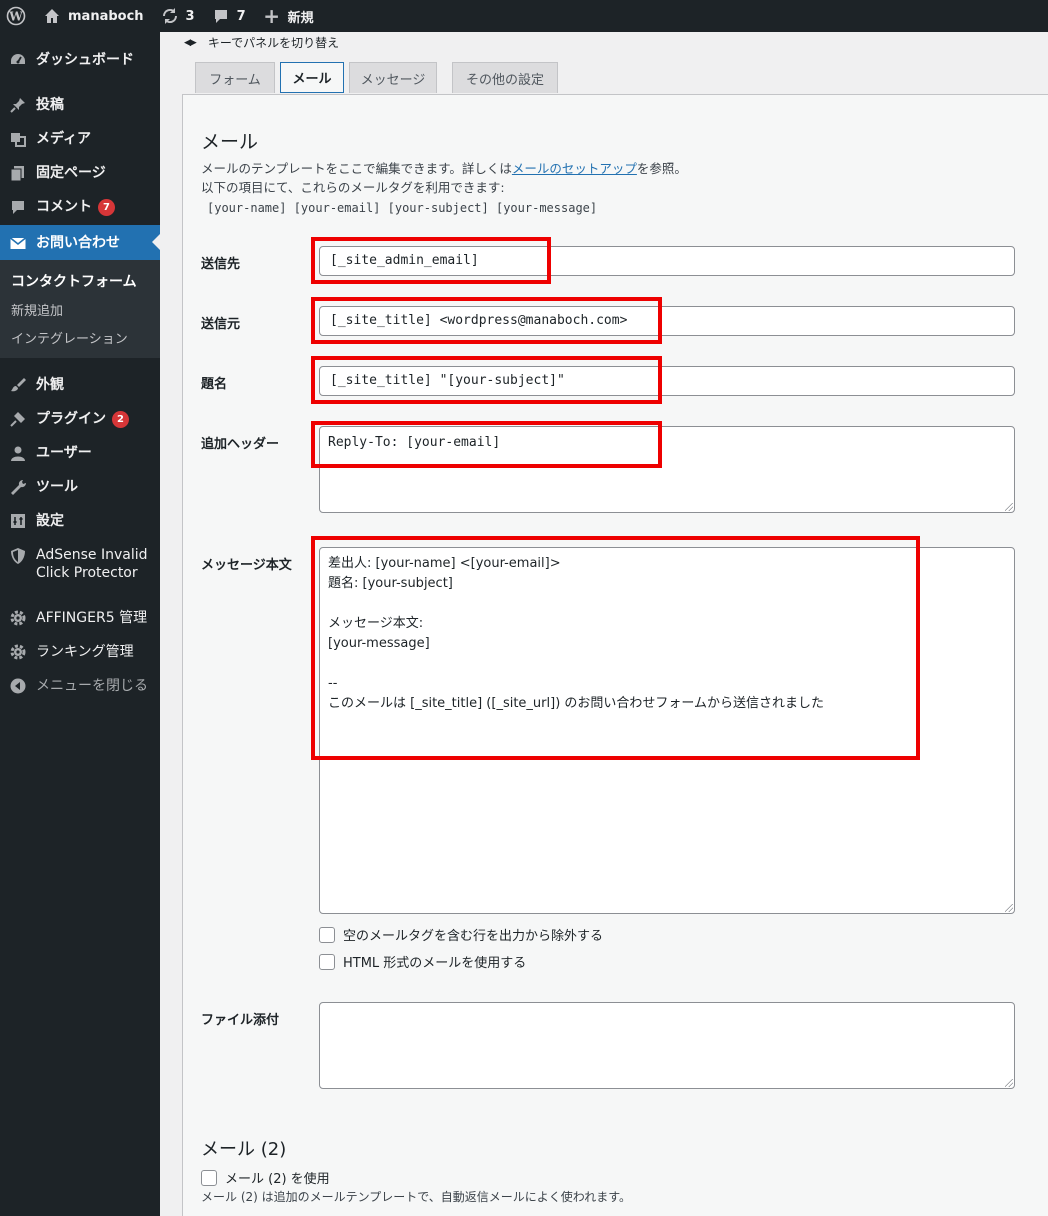 The height and width of the screenshot is (1216, 1048). Describe the element at coordinates (190, 16) in the screenshot. I see `updates-count: 3` at that location.